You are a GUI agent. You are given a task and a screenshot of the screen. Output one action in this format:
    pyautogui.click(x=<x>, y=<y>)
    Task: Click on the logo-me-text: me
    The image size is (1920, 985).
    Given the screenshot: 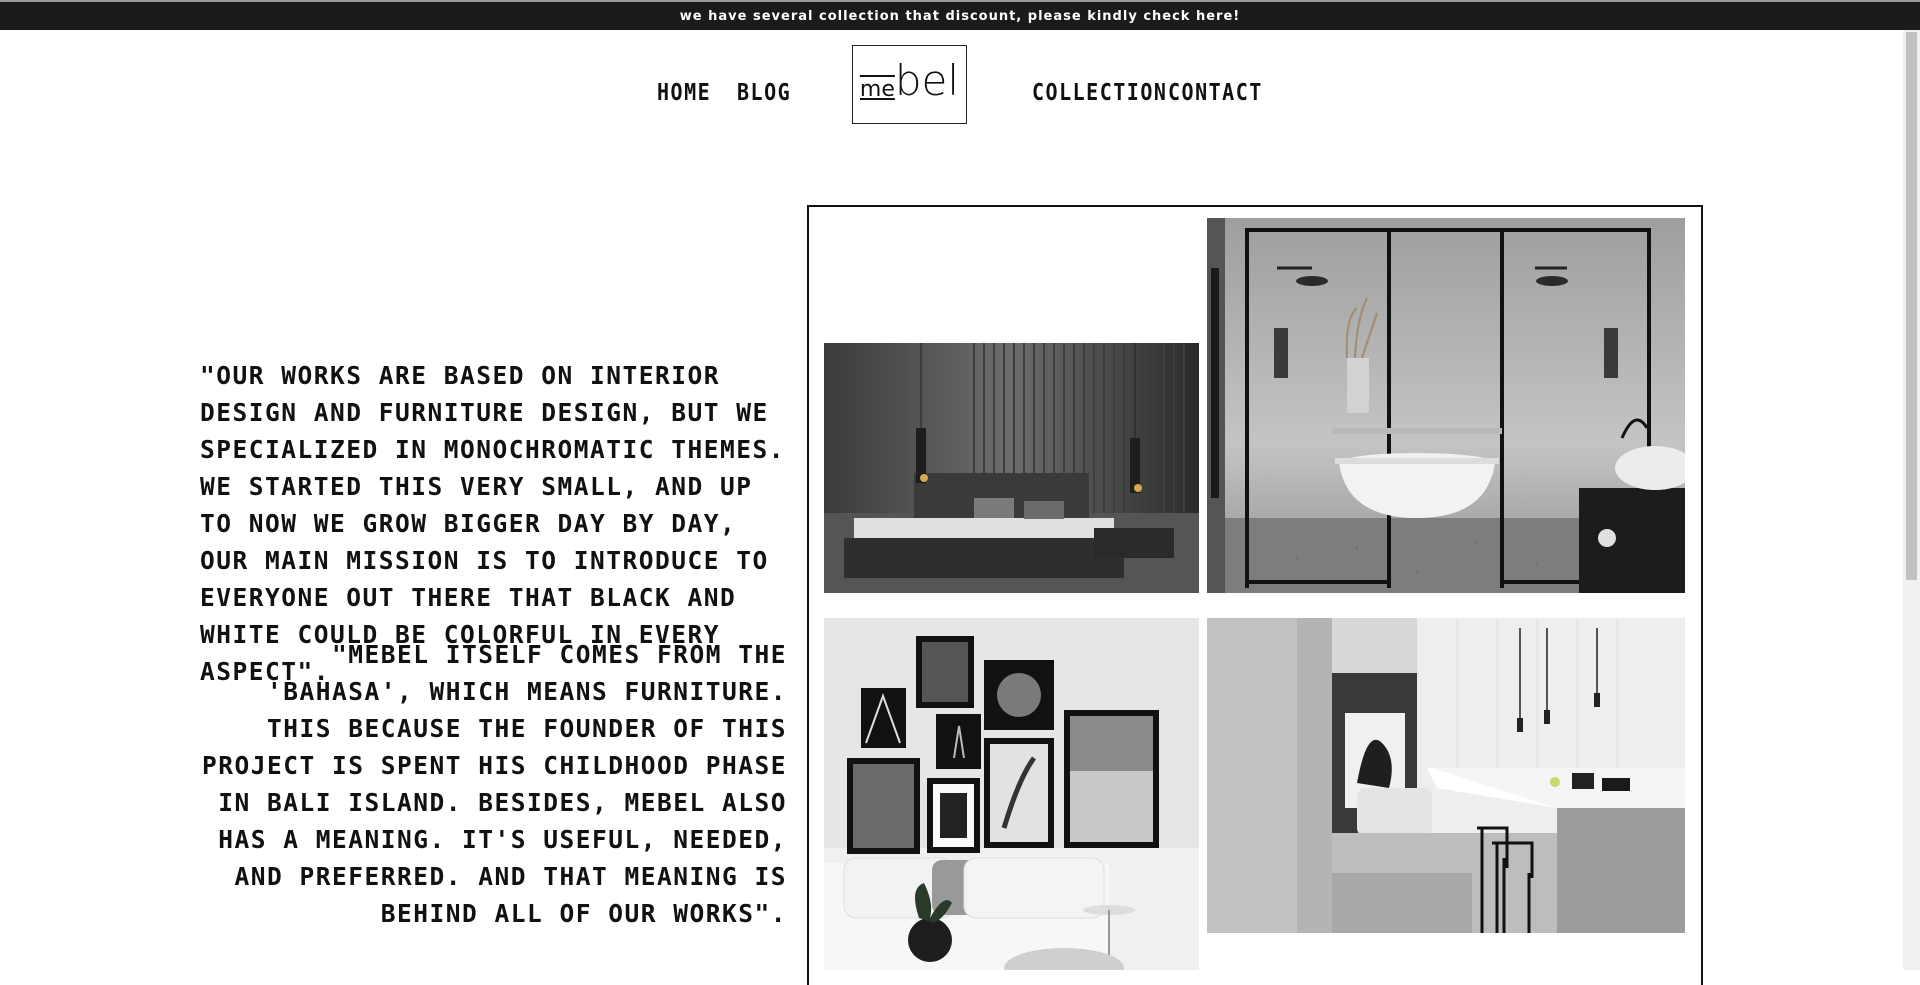 What is the action you would take?
    pyautogui.click(x=877, y=89)
    